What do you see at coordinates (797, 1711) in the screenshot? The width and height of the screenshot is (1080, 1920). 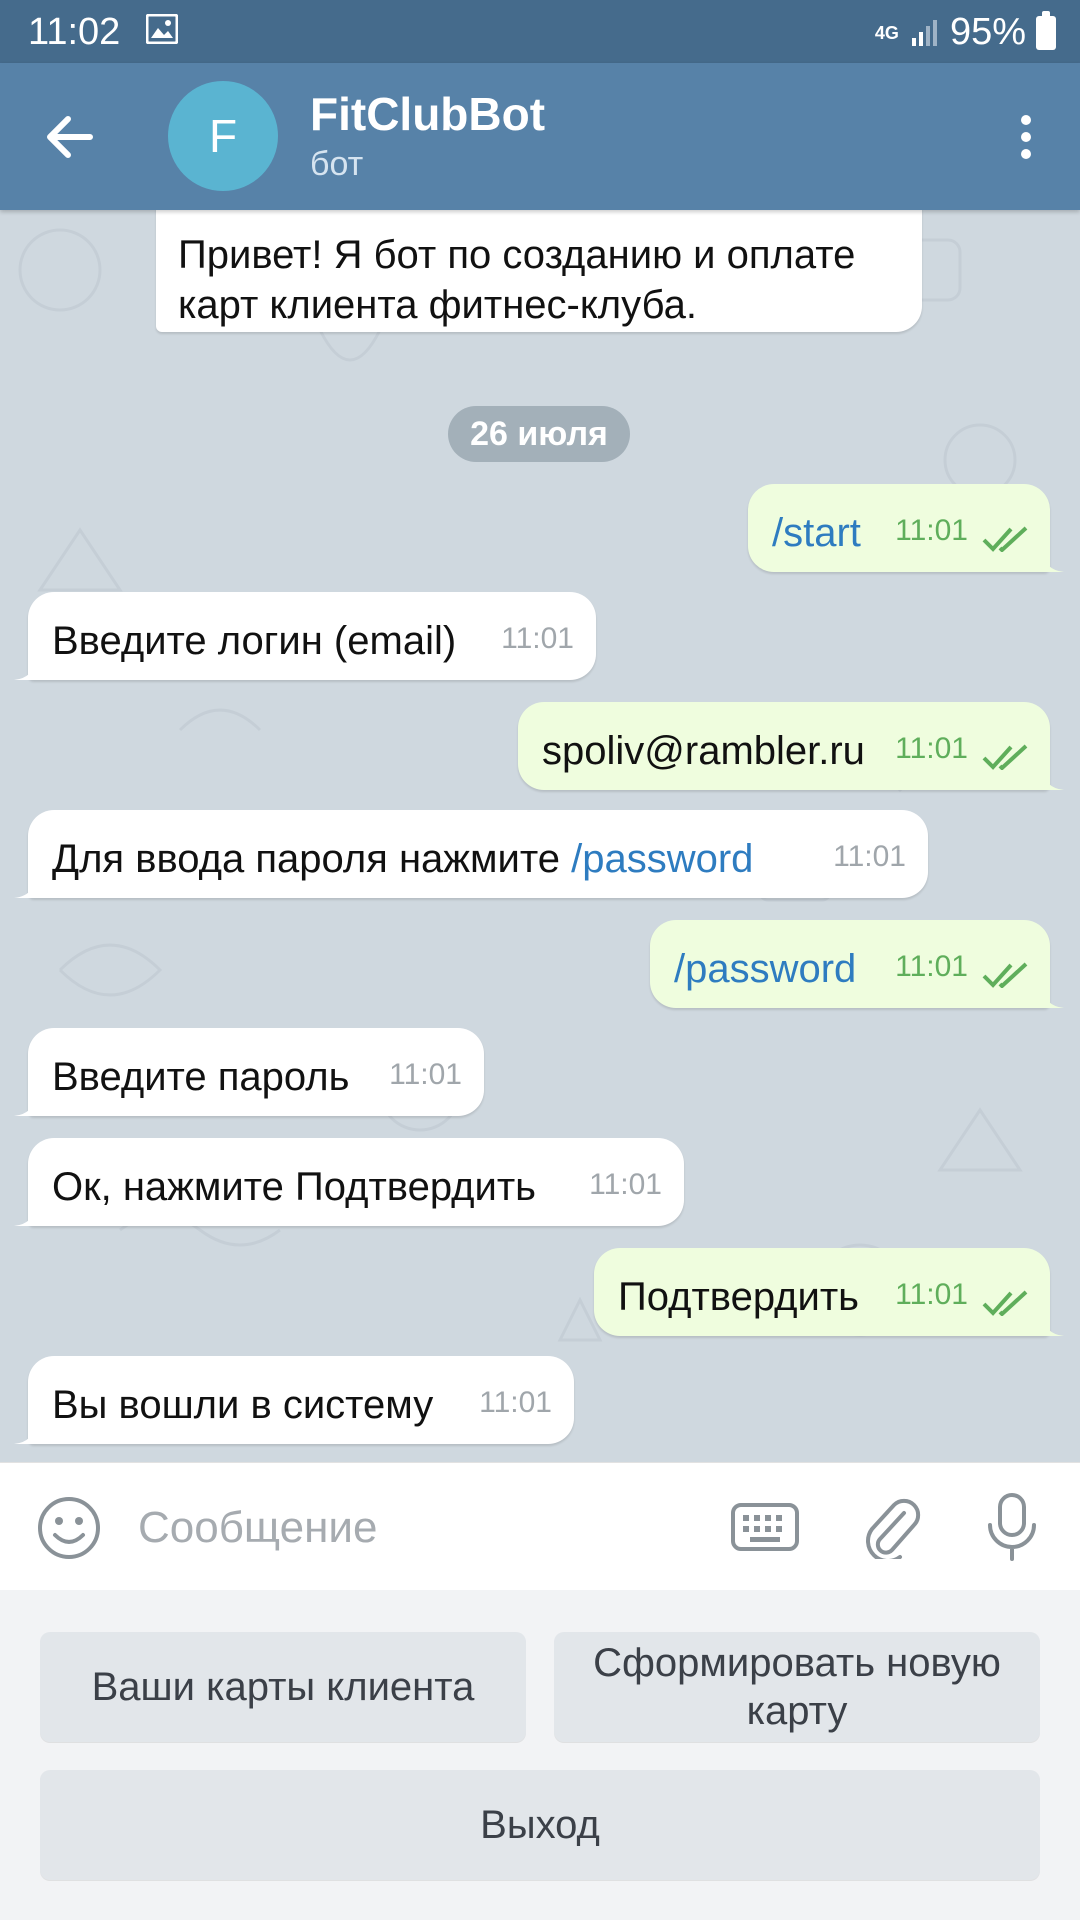 I see `new-card-label-line-2: карту` at bounding box center [797, 1711].